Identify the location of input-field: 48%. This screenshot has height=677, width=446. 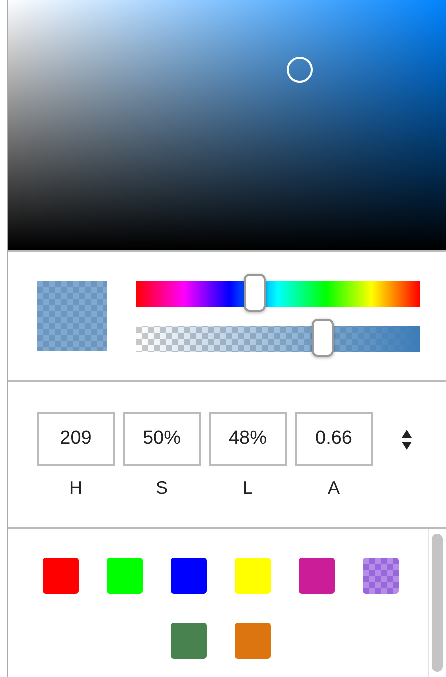
(248, 439).